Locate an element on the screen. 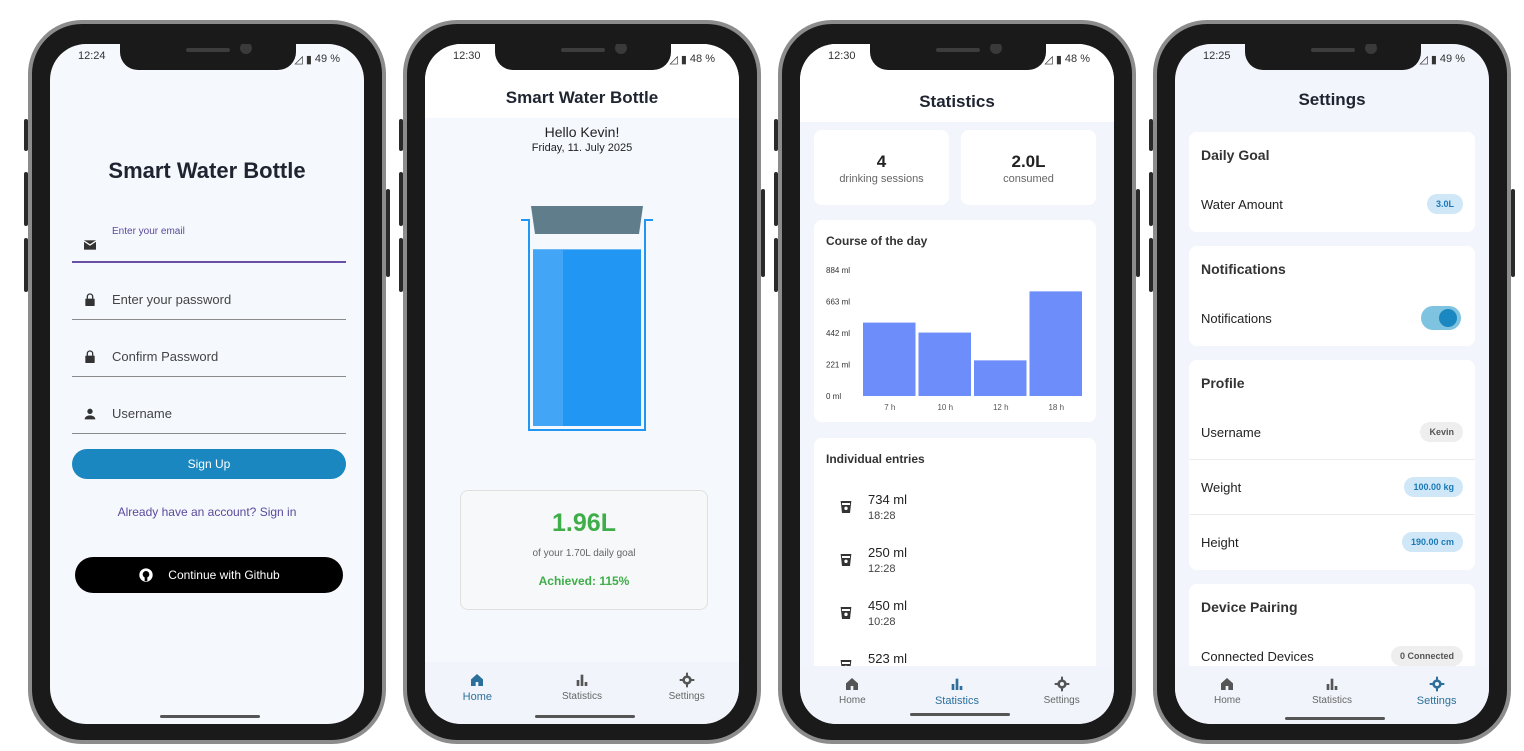 The height and width of the screenshot is (751, 1524). username-placeholder: Username is located at coordinates (142, 413).